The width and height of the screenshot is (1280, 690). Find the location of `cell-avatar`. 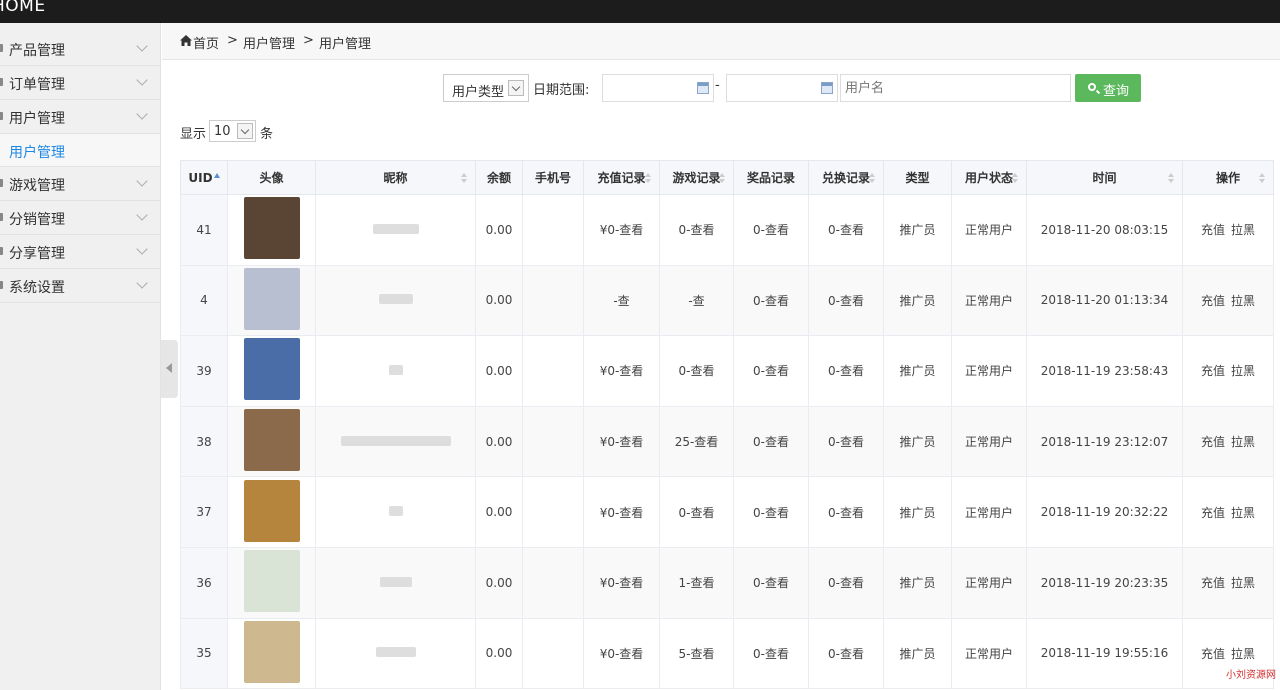

cell-avatar is located at coordinates (271, 230).